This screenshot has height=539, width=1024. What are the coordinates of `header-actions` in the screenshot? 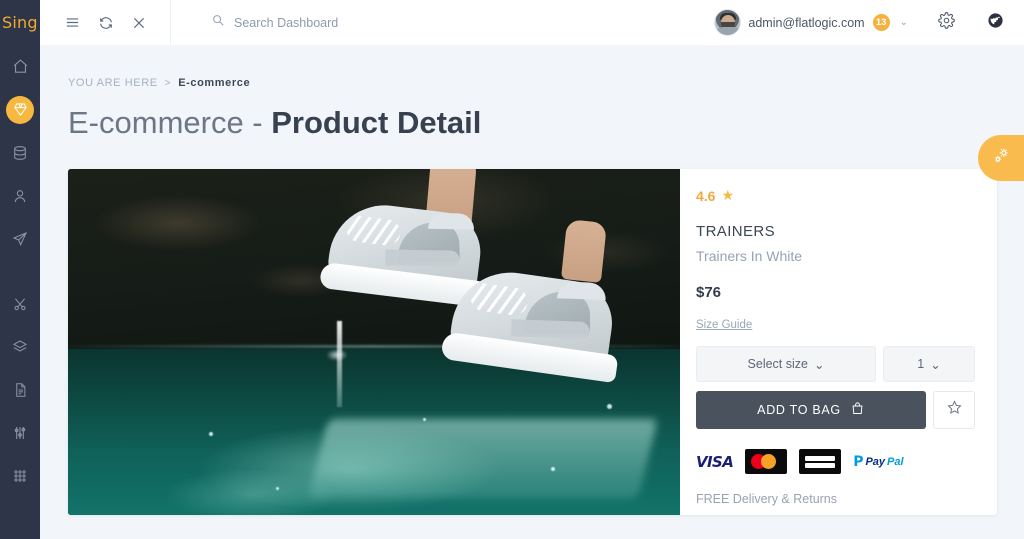 It's located at (105, 22).